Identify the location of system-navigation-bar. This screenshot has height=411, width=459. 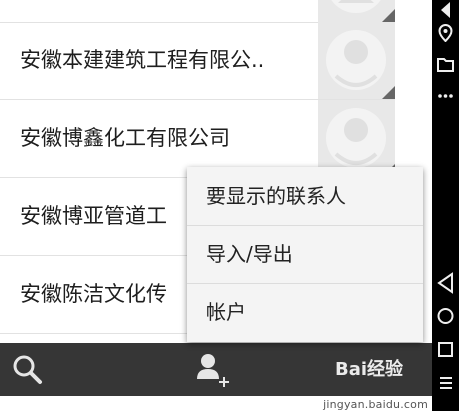
(445, 205).